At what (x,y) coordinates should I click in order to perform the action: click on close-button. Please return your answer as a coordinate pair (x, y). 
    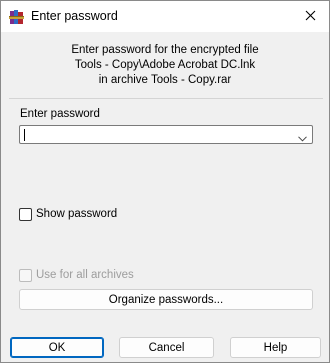
    Looking at the image, I should click on (310, 16).